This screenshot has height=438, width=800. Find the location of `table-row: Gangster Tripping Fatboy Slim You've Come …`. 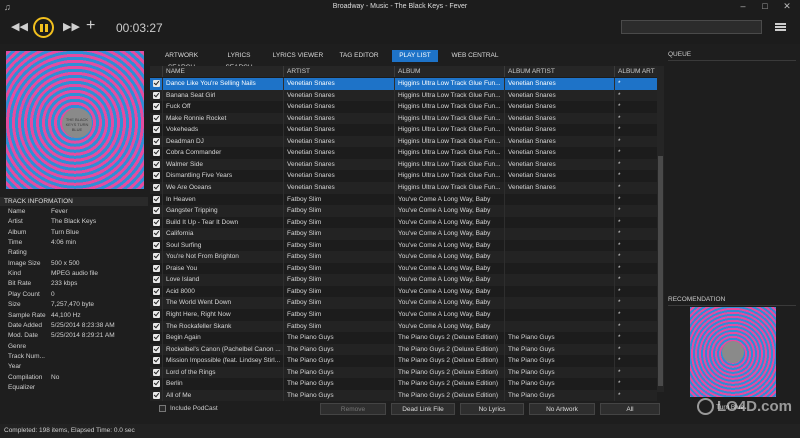

table-row: Gangster Tripping Fatboy Slim You've Come … is located at coordinates (403, 211).